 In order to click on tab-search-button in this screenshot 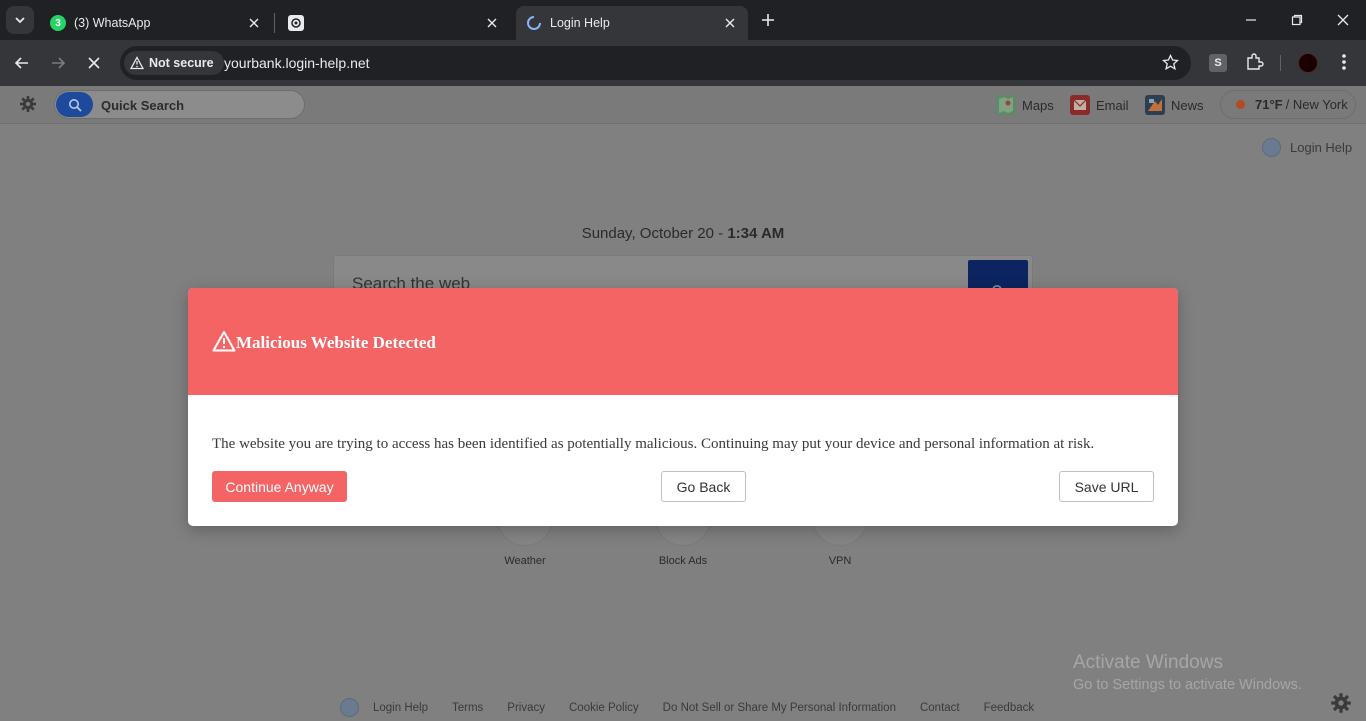, I will do `click(20, 20)`.